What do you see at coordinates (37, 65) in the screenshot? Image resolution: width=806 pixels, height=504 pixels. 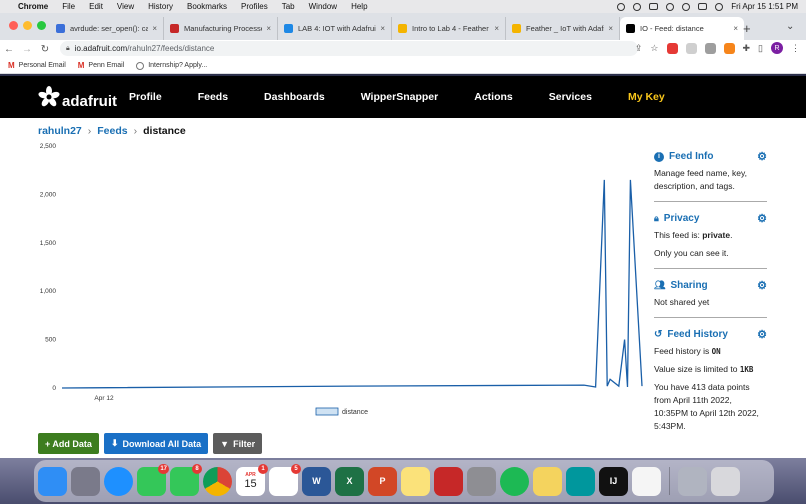 I see `bookmark-personal-email: M Personal Email` at bounding box center [37, 65].